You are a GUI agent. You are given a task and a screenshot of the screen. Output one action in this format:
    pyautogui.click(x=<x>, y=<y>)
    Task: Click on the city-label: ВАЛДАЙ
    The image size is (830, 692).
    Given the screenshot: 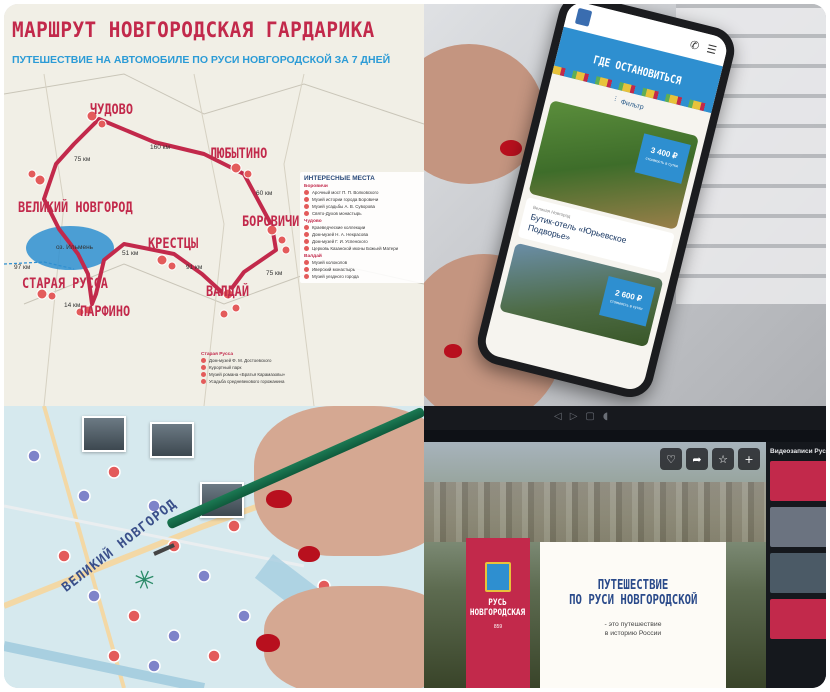 What is the action you would take?
    pyautogui.click(x=227, y=292)
    